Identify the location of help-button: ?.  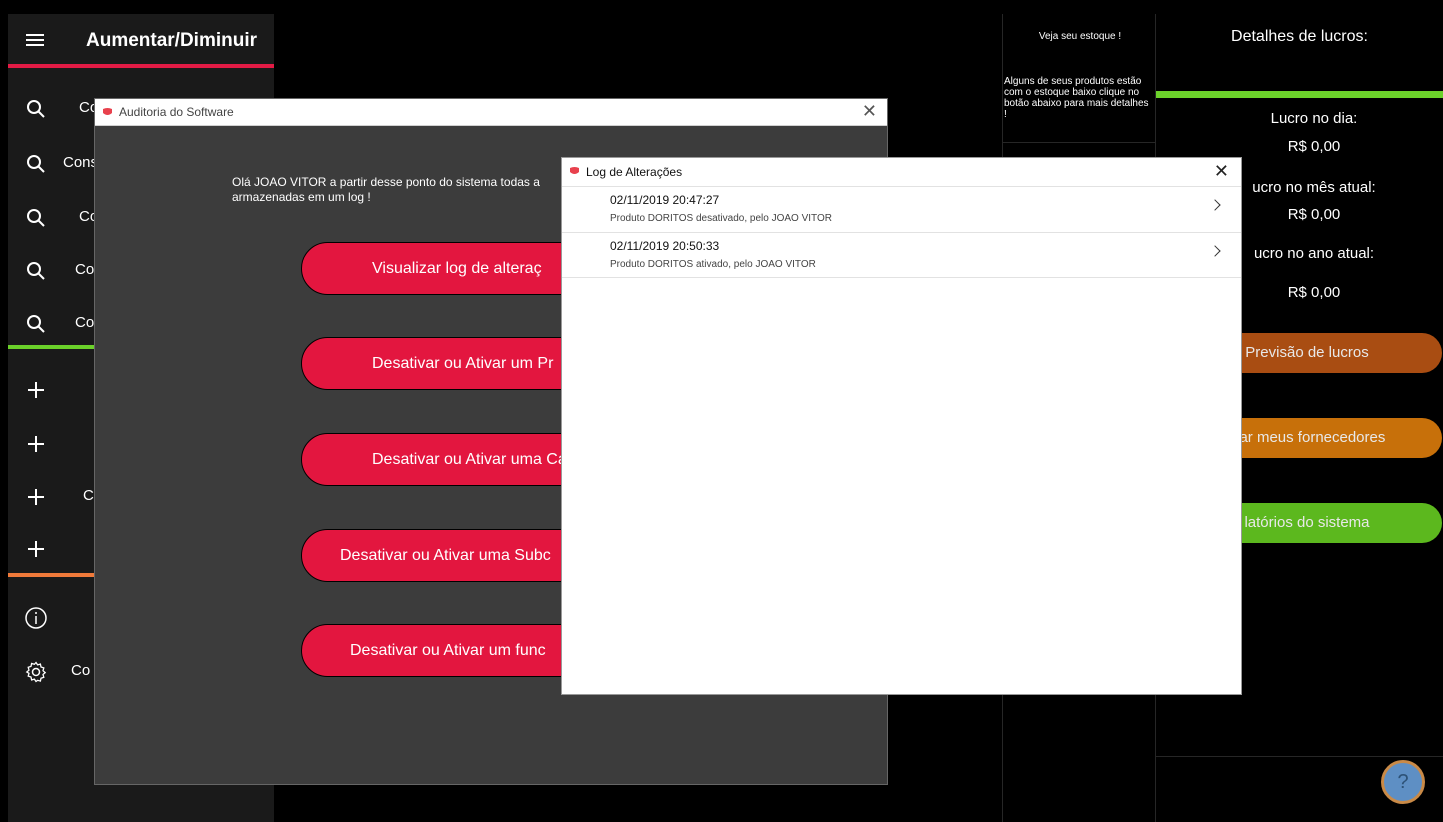
(1403, 782).